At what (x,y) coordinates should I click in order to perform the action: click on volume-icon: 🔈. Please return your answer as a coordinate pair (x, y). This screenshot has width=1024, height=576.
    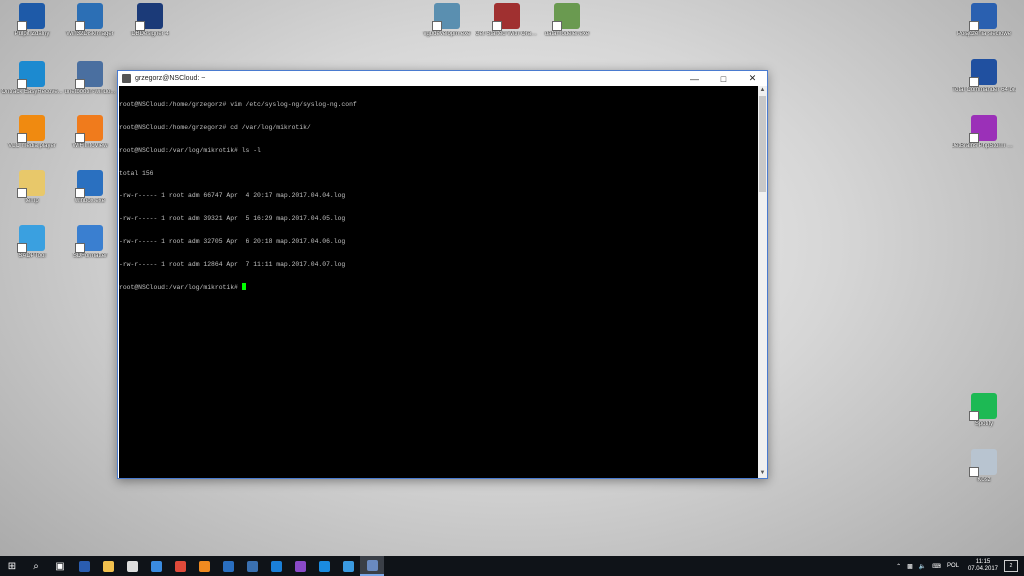
    Looking at the image, I should click on (922, 566).